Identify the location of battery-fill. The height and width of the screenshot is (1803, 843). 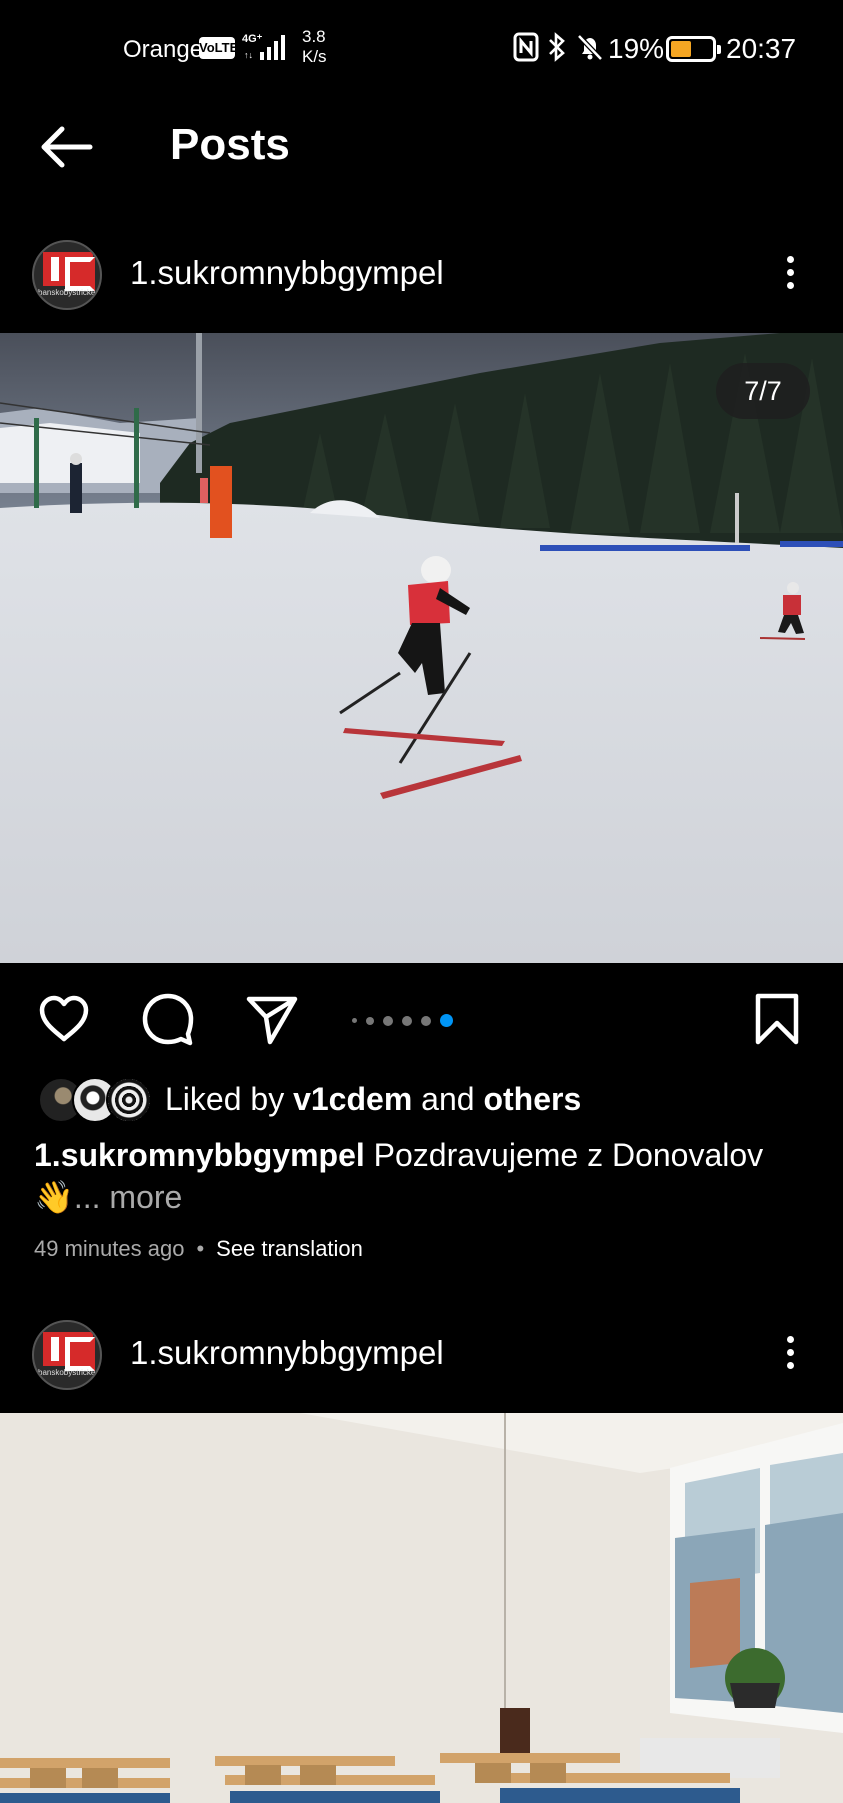
(681, 49).